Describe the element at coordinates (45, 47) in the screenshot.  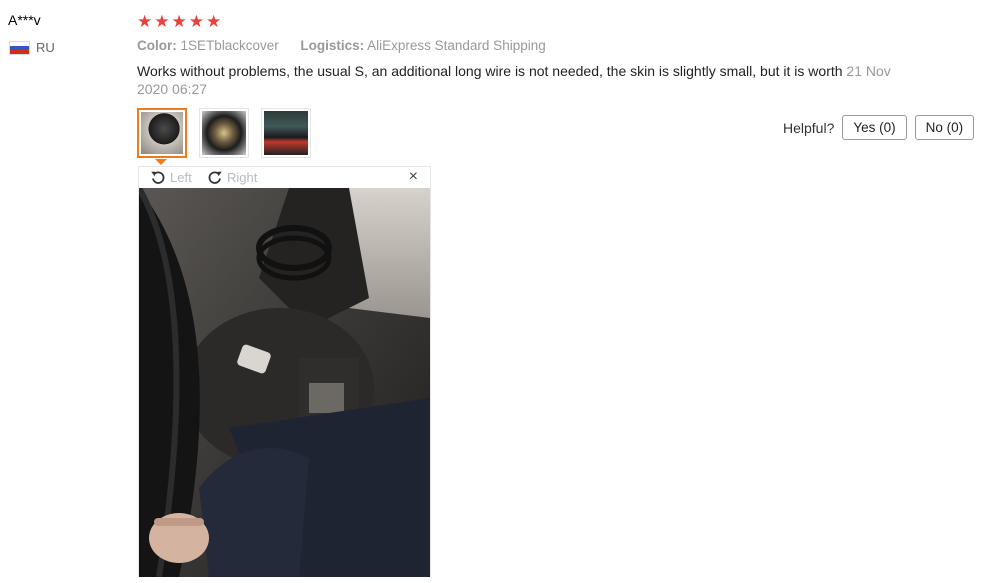
I see `country-code: RU` at that location.